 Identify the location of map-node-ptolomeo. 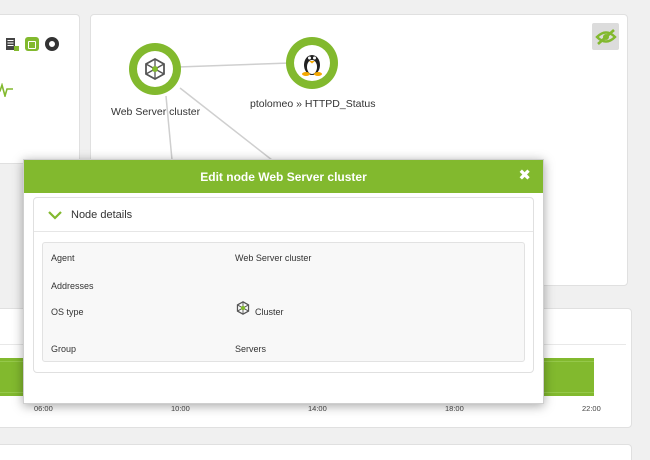
(312, 63).